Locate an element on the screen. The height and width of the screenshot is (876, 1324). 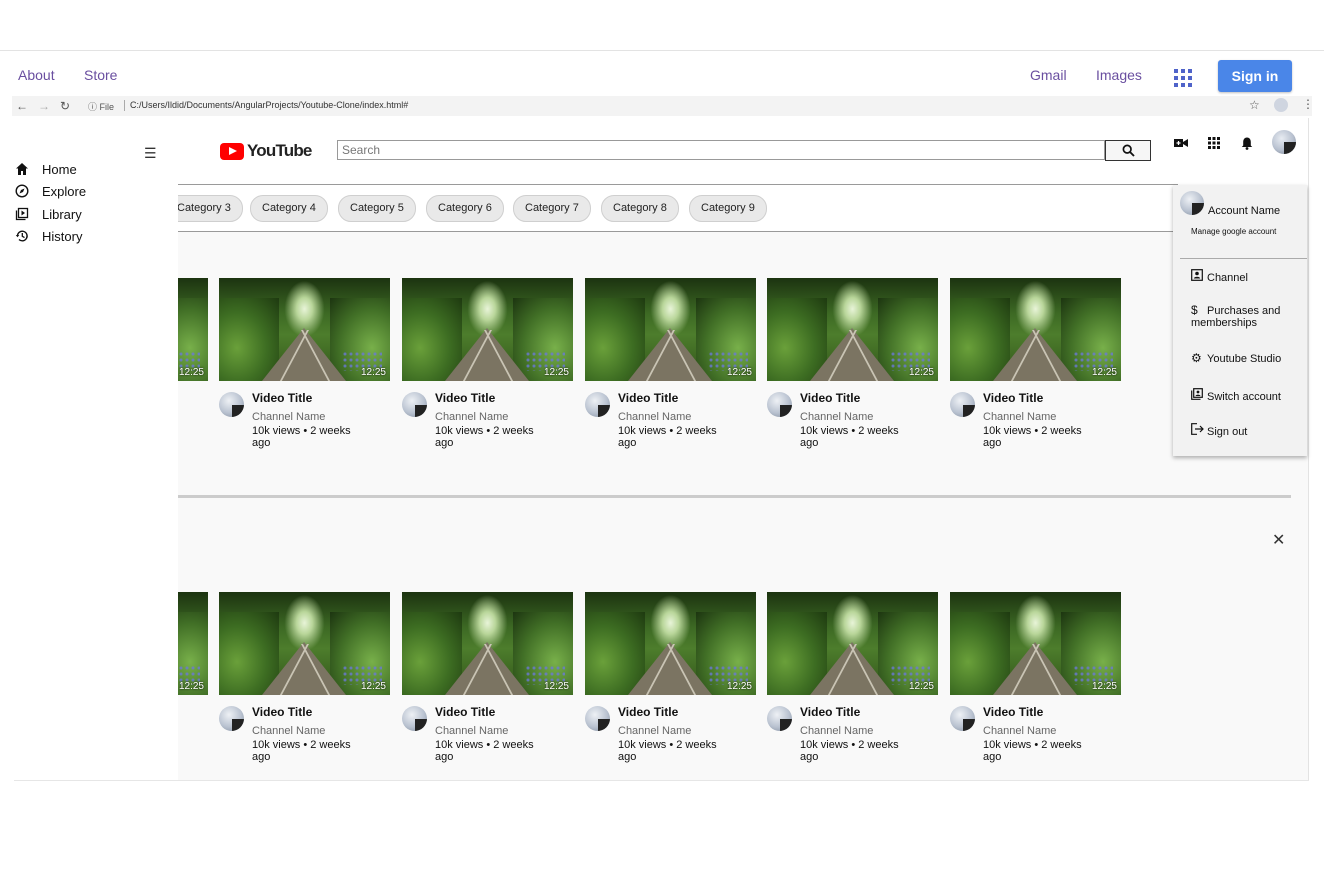
youtube-logo: YouTube is located at coordinates (266, 151).